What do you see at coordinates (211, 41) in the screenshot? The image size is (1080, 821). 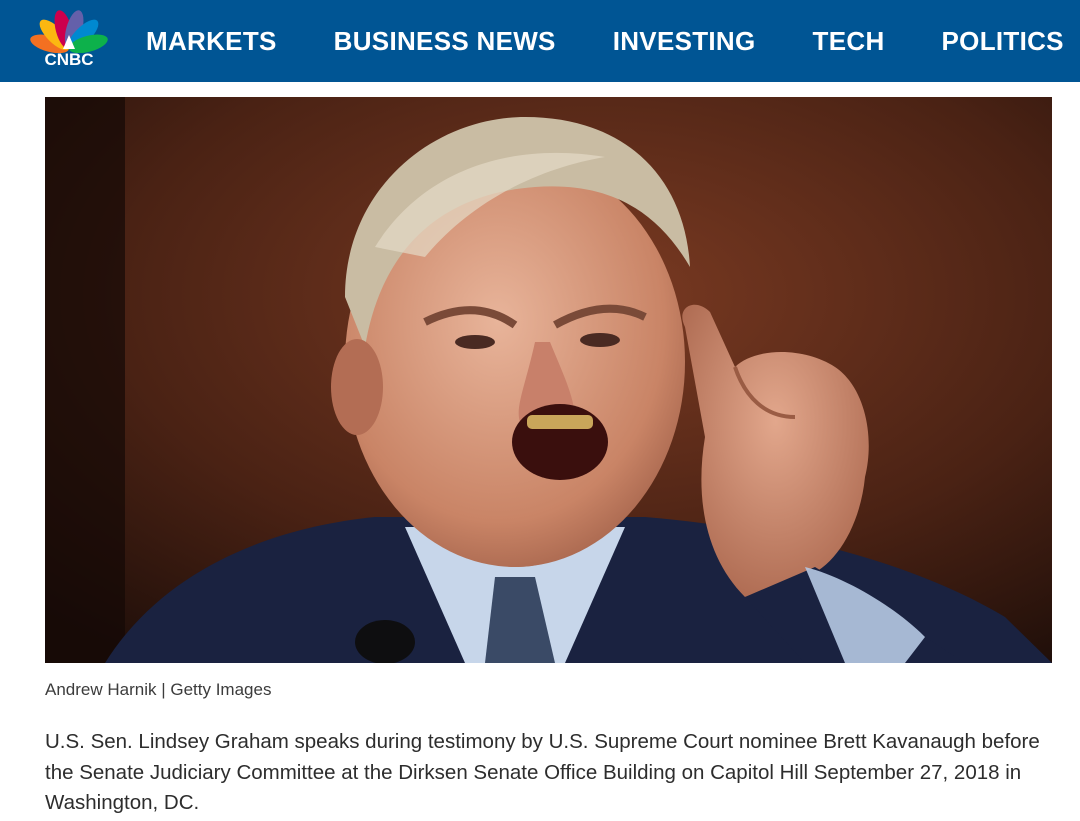 I see `nav-item-markets: MARKETS` at bounding box center [211, 41].